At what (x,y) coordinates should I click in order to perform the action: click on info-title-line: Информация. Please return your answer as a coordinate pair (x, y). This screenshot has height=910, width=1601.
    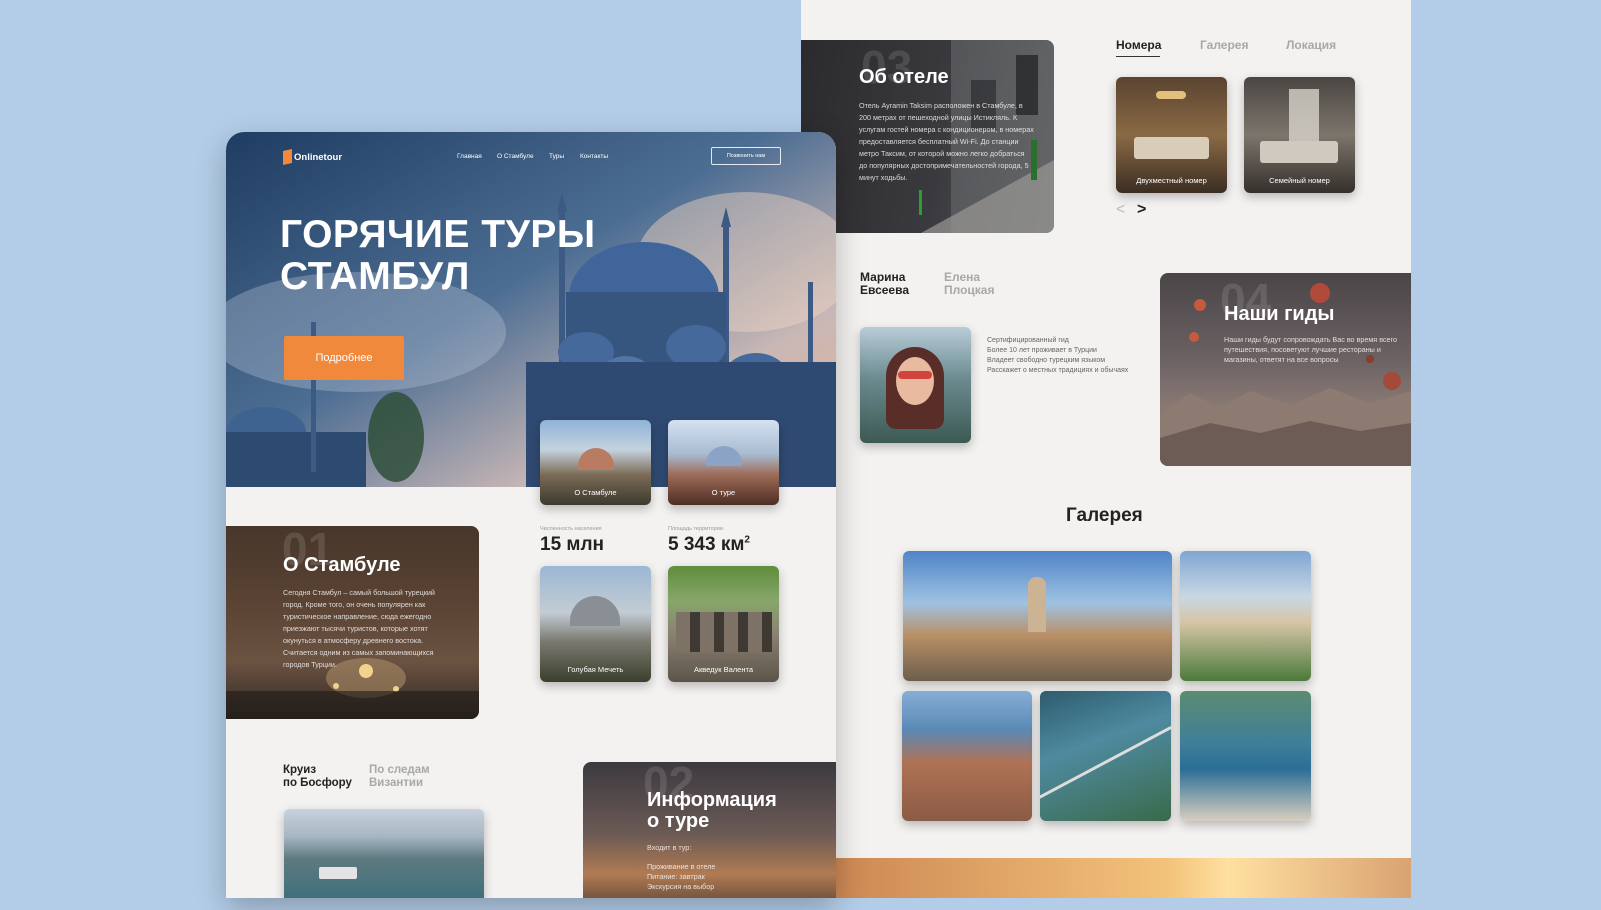
    Looking at the image, I should click on (712, 800).